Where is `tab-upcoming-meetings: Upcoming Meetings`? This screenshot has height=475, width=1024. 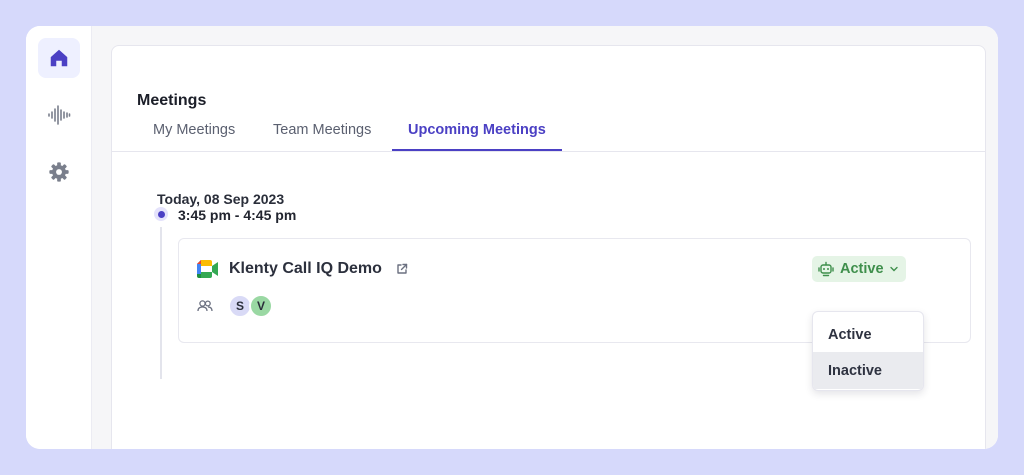 tab-upcoming-meetings: Upcoming Meetings is located at coordinates (477, 137).